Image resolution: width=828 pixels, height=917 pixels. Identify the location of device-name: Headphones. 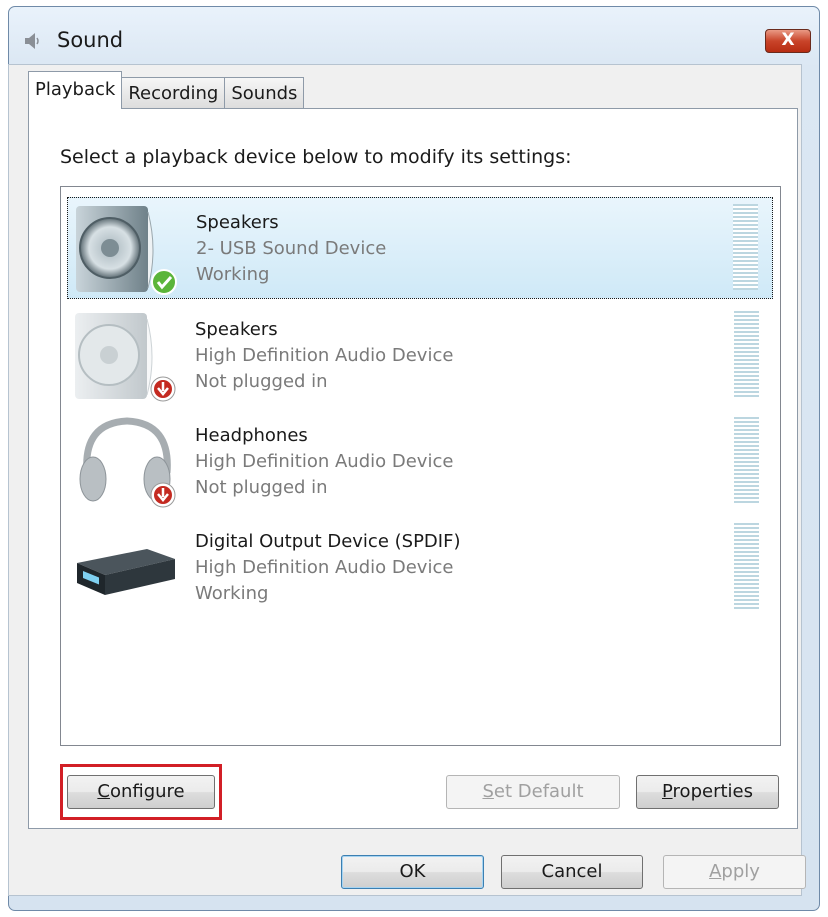
(251, 435).